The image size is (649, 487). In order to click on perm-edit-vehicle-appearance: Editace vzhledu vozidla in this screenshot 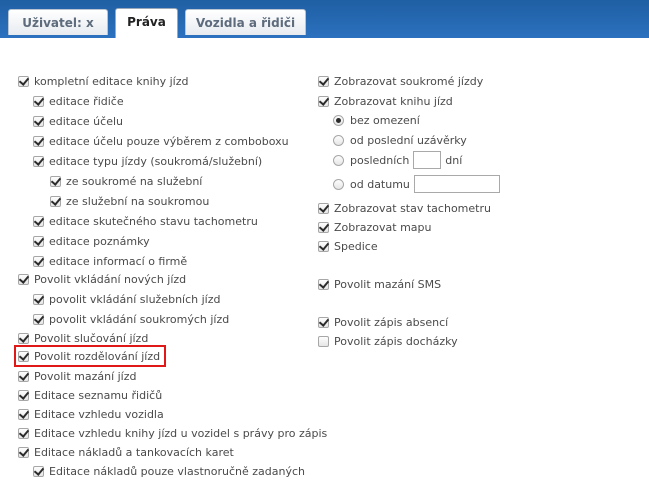, I will do `click(91, 414)`.